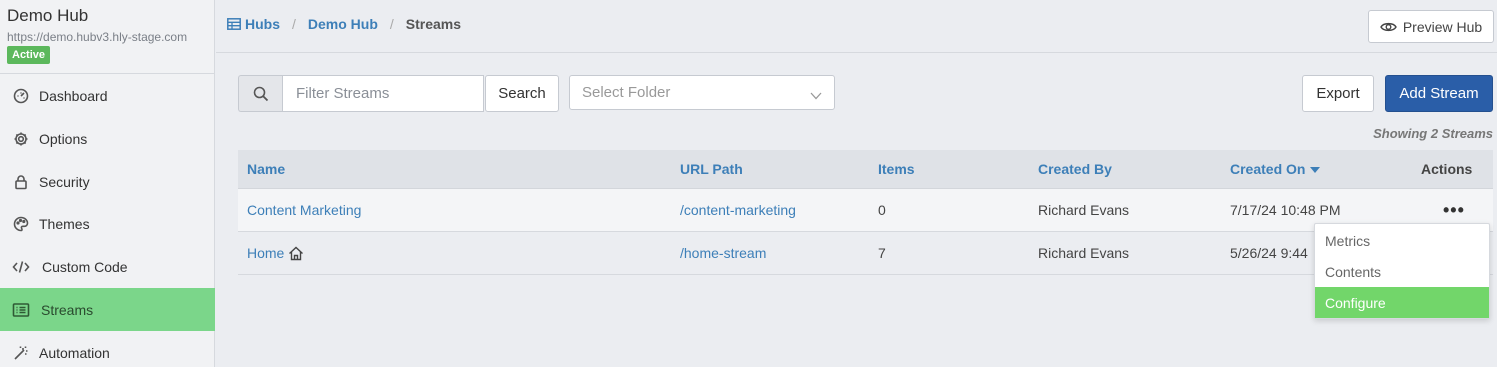 The image size is (1497, 367). What do you see at coordinates (67, 309) in the screenshot?
I see `sidebar-item-label: Streams` at bounding box center [67, 309].